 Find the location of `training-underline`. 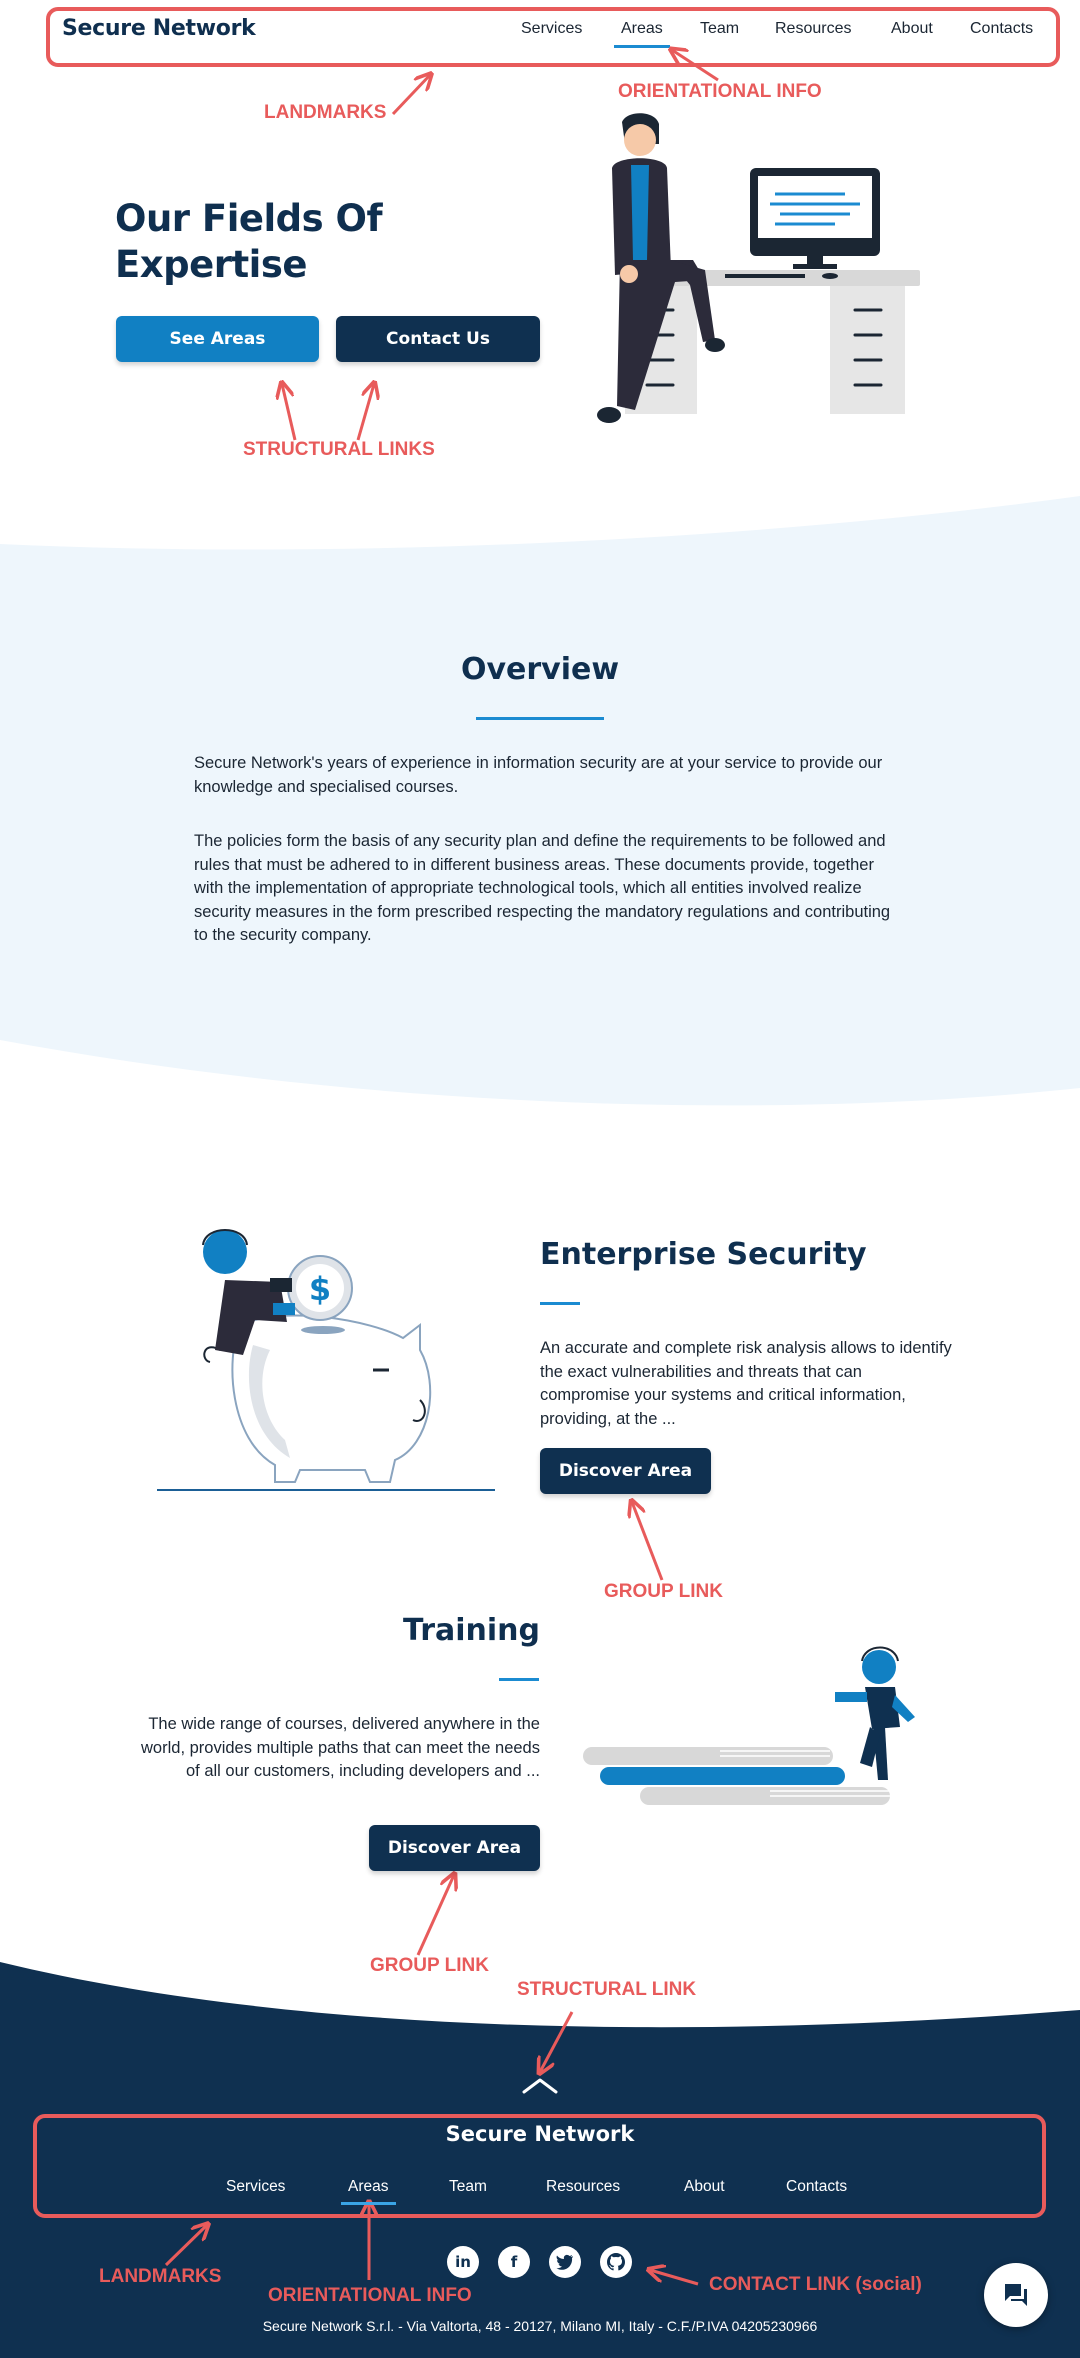

training-underline is located at coordinates (519, 1679).